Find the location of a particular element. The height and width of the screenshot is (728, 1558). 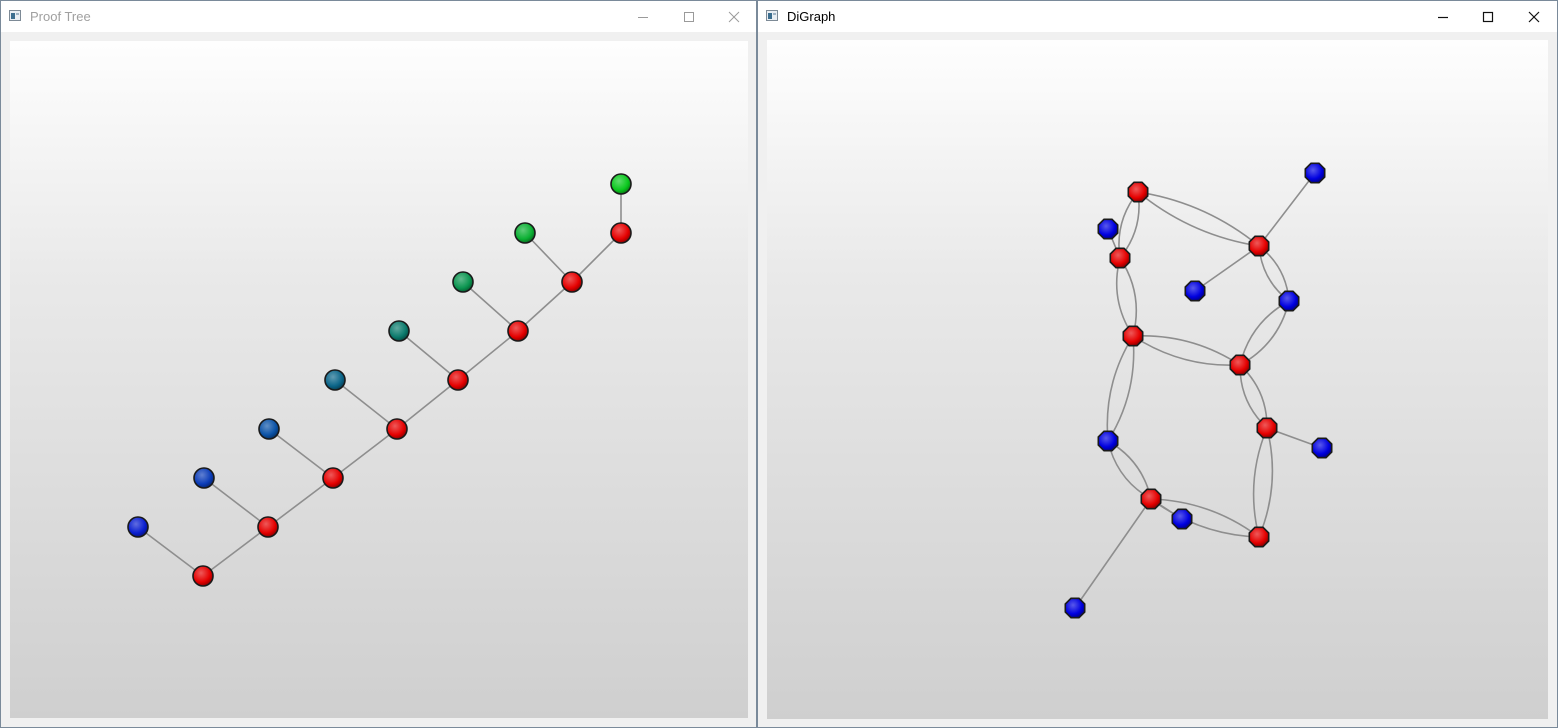

window-title: Proof Tree is located at coordinates (60, 16).